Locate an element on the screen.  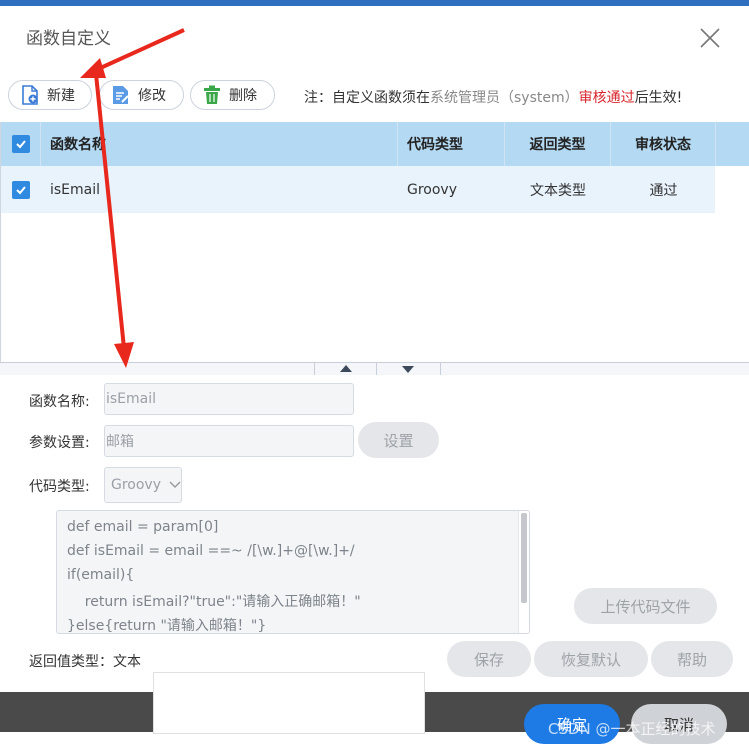
dialog-title: 函数自定义 is located at coordinates (68, 39).